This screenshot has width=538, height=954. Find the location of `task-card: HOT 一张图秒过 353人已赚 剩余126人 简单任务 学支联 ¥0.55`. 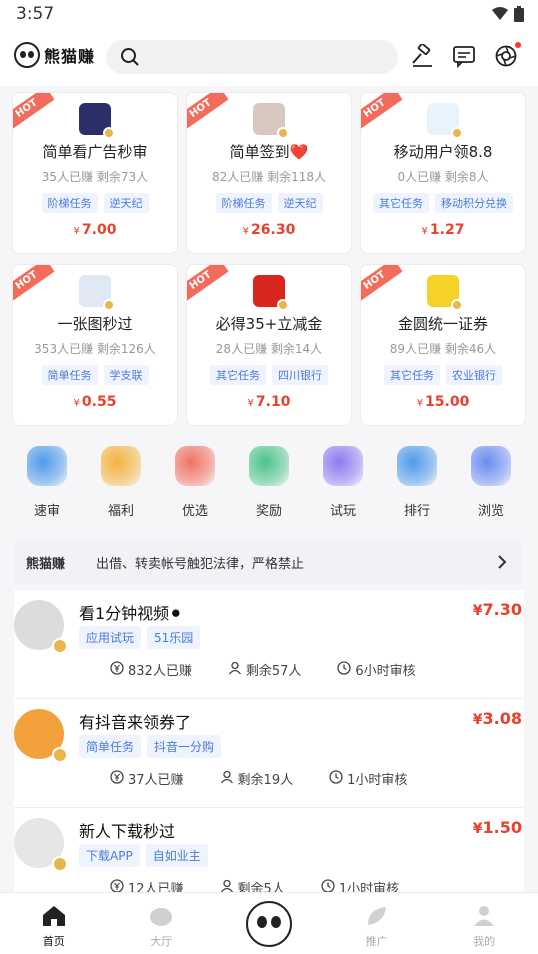

task-card: HOT 一张图秒过 353人已赚 剩余126人 简单任务 学支联 ¥0.55 is located at coordinates (95, 345).